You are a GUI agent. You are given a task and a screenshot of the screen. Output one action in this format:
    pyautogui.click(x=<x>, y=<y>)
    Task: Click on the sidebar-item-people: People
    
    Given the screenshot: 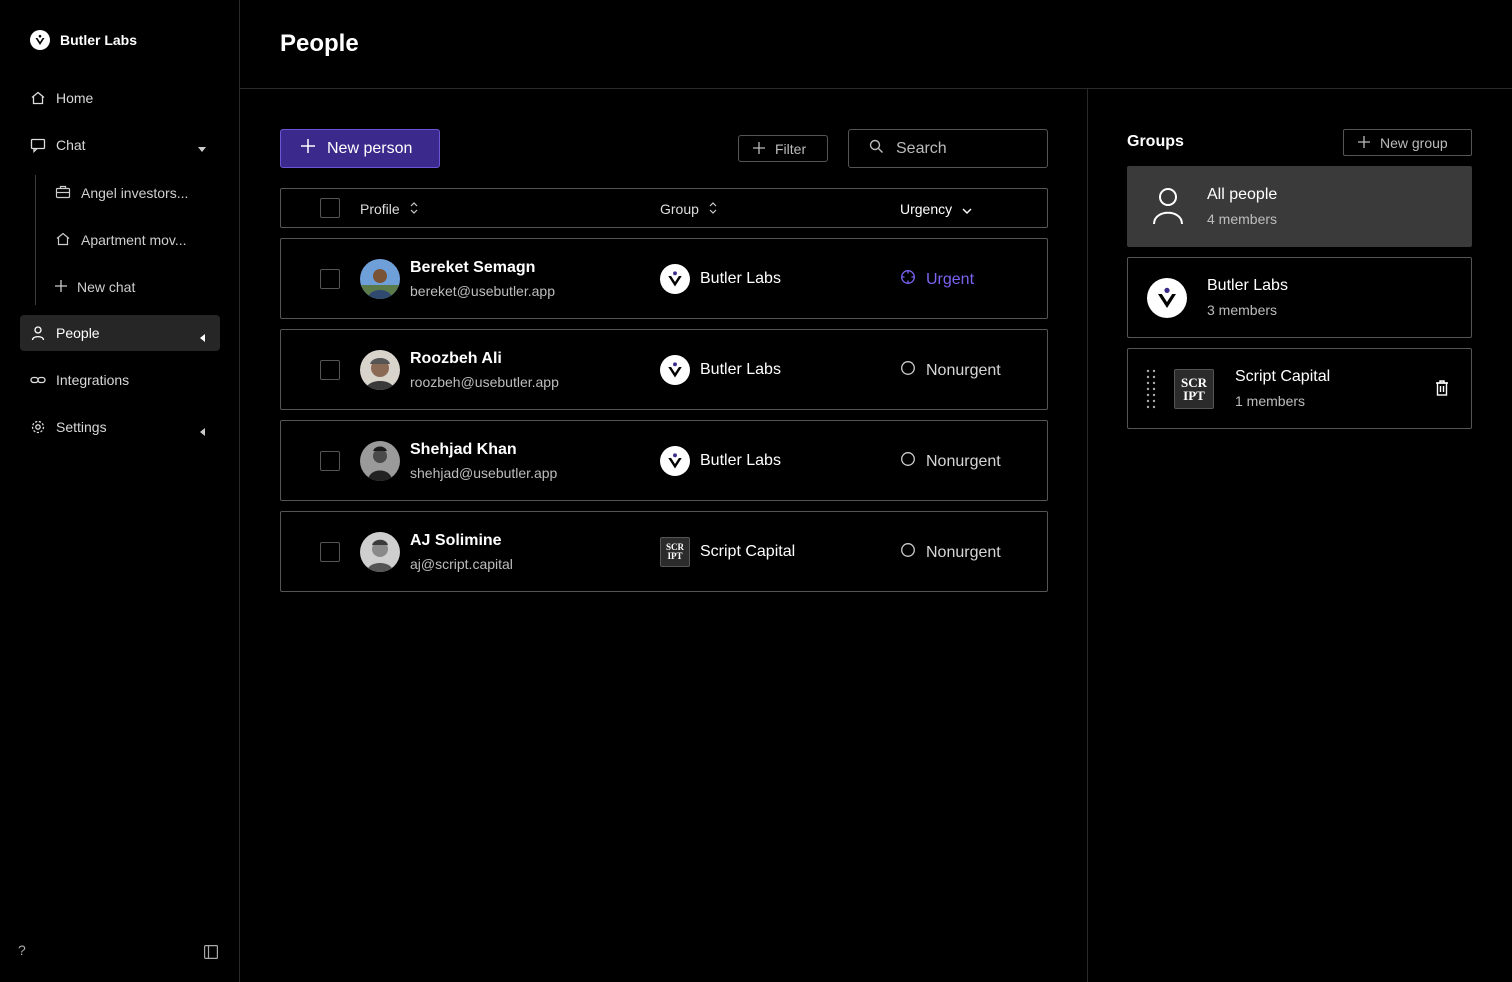 What is the action you would take?
    pyautogui.click(x=120, y=333)
    